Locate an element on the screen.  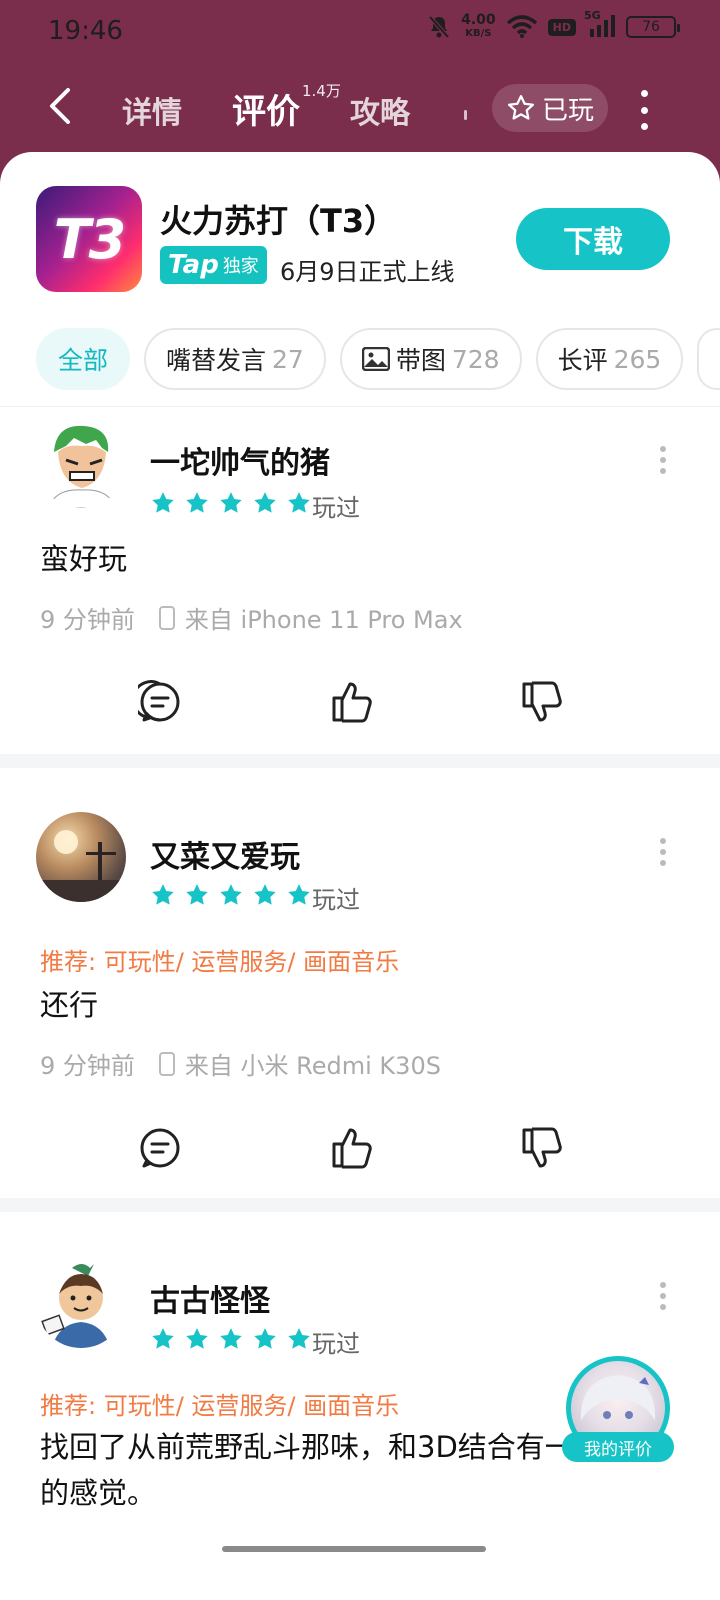
review-count-badge: 1.4万 is located at coordinates (321, 91).